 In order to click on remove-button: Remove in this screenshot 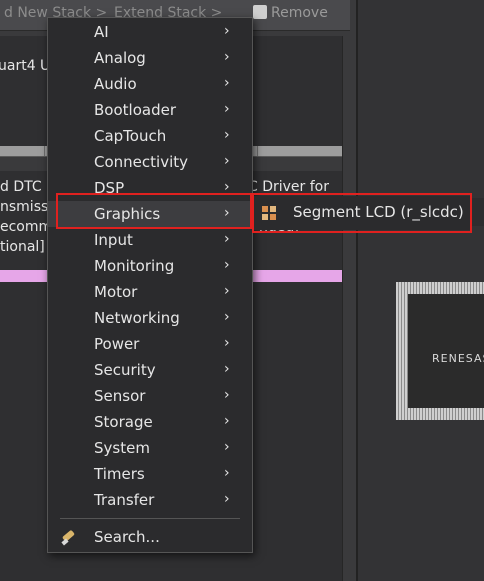, I will do `click(290, 13)`.